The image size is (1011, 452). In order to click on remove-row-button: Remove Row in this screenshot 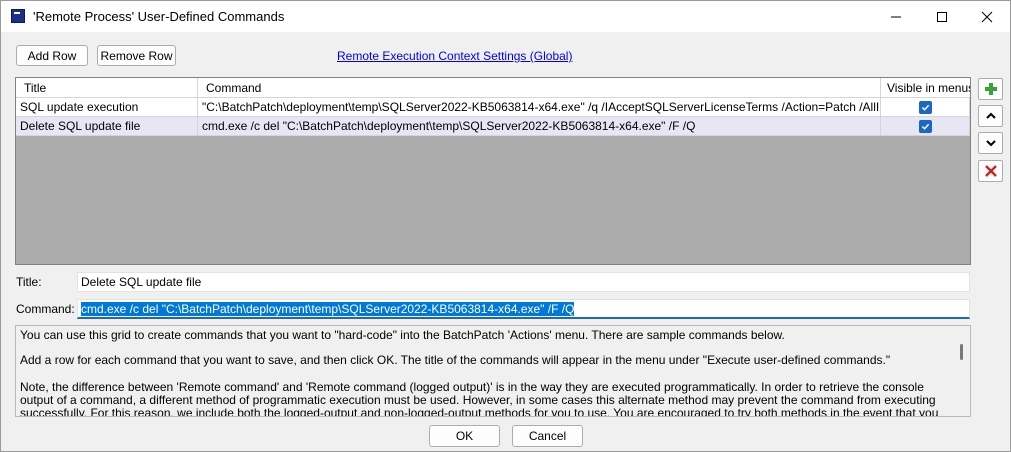, I will do `click(136, 55)`.